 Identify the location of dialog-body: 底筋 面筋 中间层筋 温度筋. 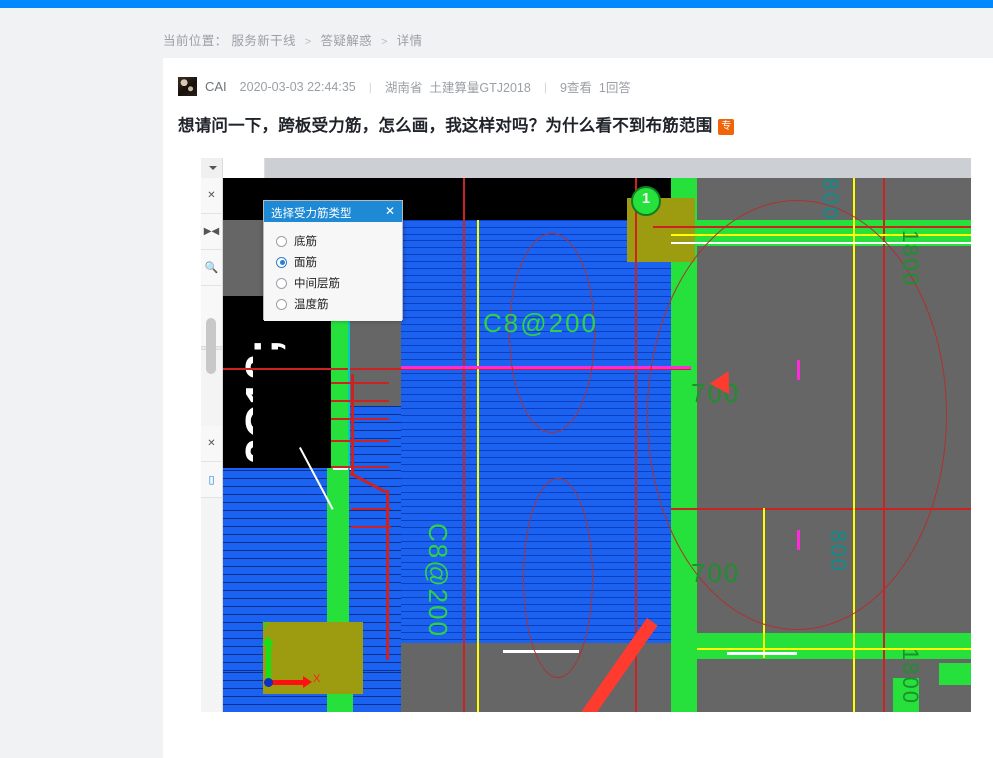
(333, 271).